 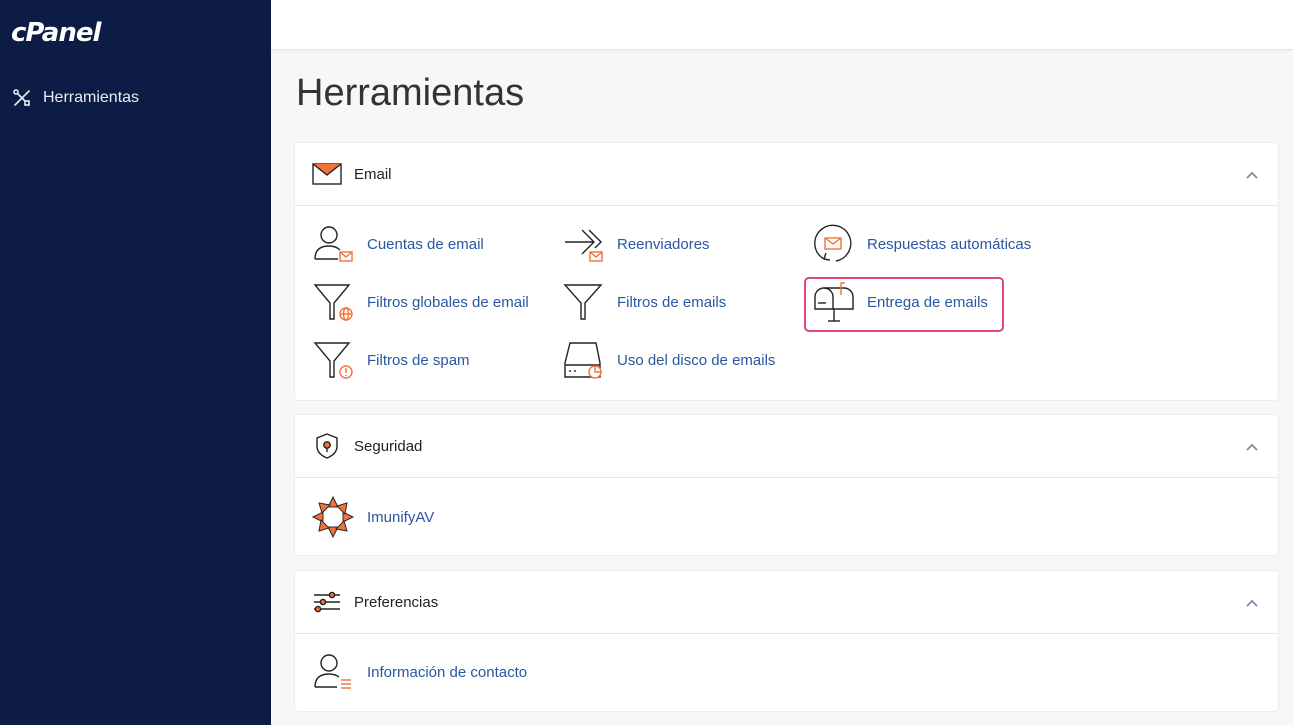 I want to click on tool-filtros-de-emails: Filtros de emails, so click(x=643, y=302).